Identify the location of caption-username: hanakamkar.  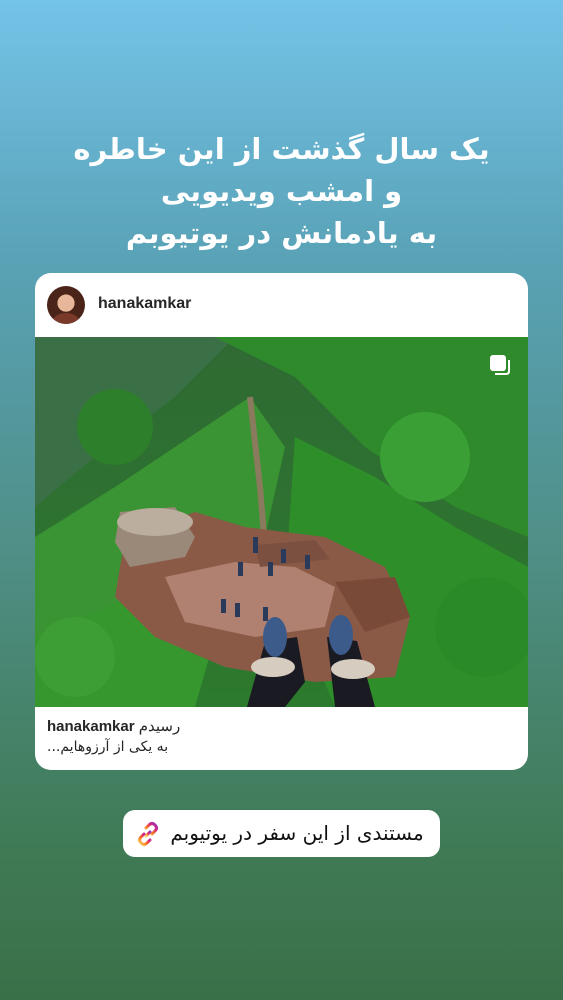
(91, 726).